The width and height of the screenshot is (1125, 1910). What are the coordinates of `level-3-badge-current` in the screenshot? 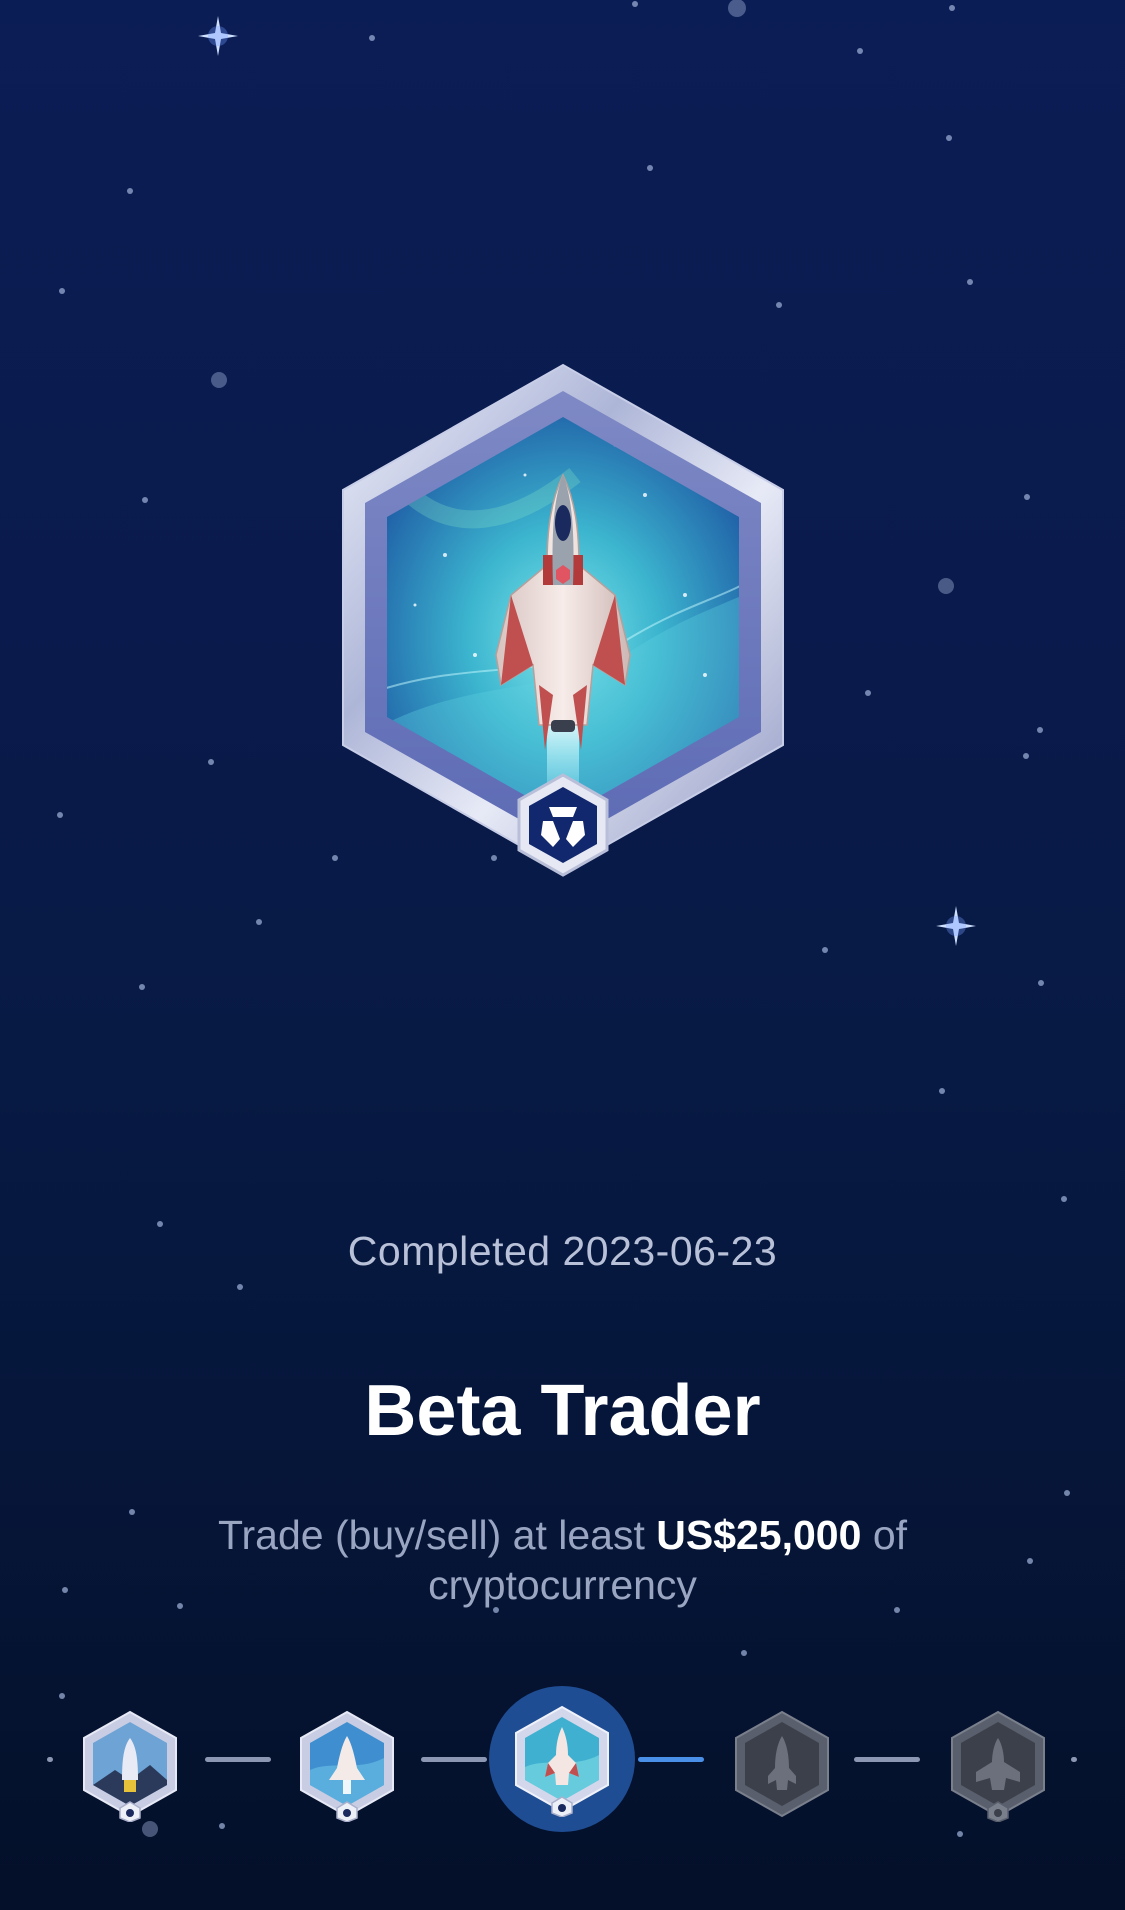 It's located at (562, 1759).